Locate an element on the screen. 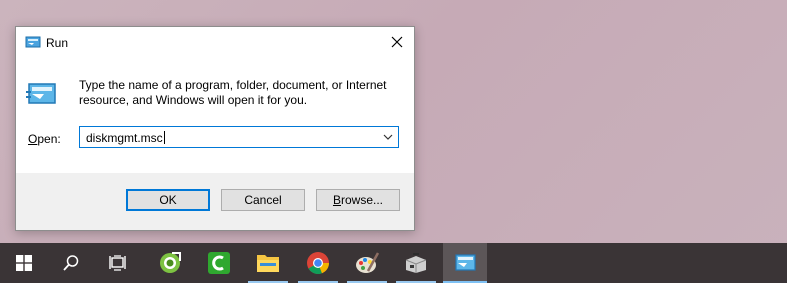 This screenshot has width=787, height=283. taskbar-tool is located at coordinates (416, 263).